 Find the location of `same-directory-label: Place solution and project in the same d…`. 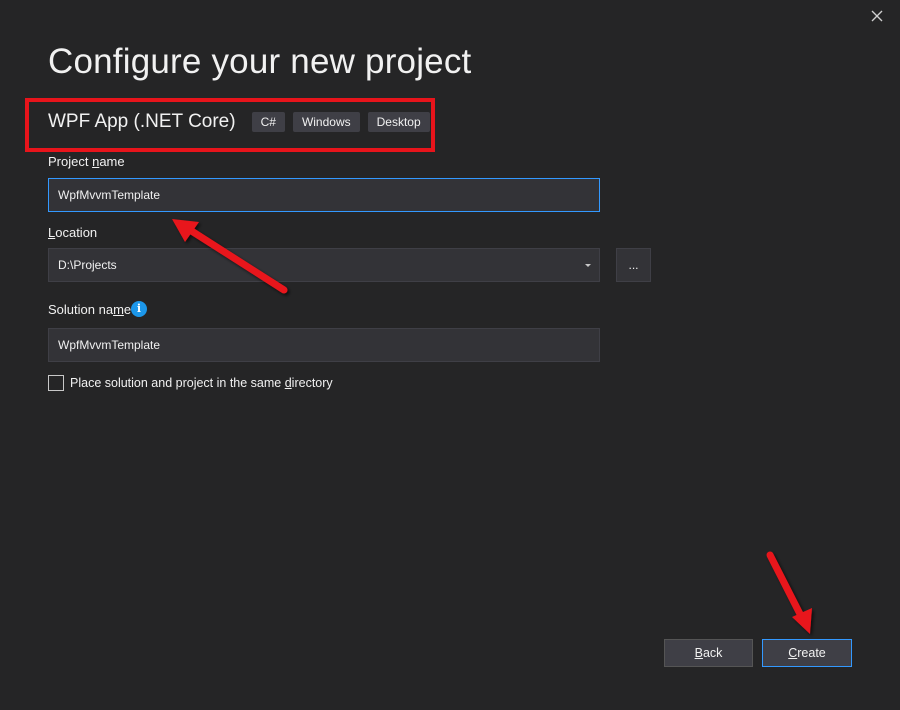

same-directory-label: Place solution and project in the same d… is located at coordinates (201, 383).